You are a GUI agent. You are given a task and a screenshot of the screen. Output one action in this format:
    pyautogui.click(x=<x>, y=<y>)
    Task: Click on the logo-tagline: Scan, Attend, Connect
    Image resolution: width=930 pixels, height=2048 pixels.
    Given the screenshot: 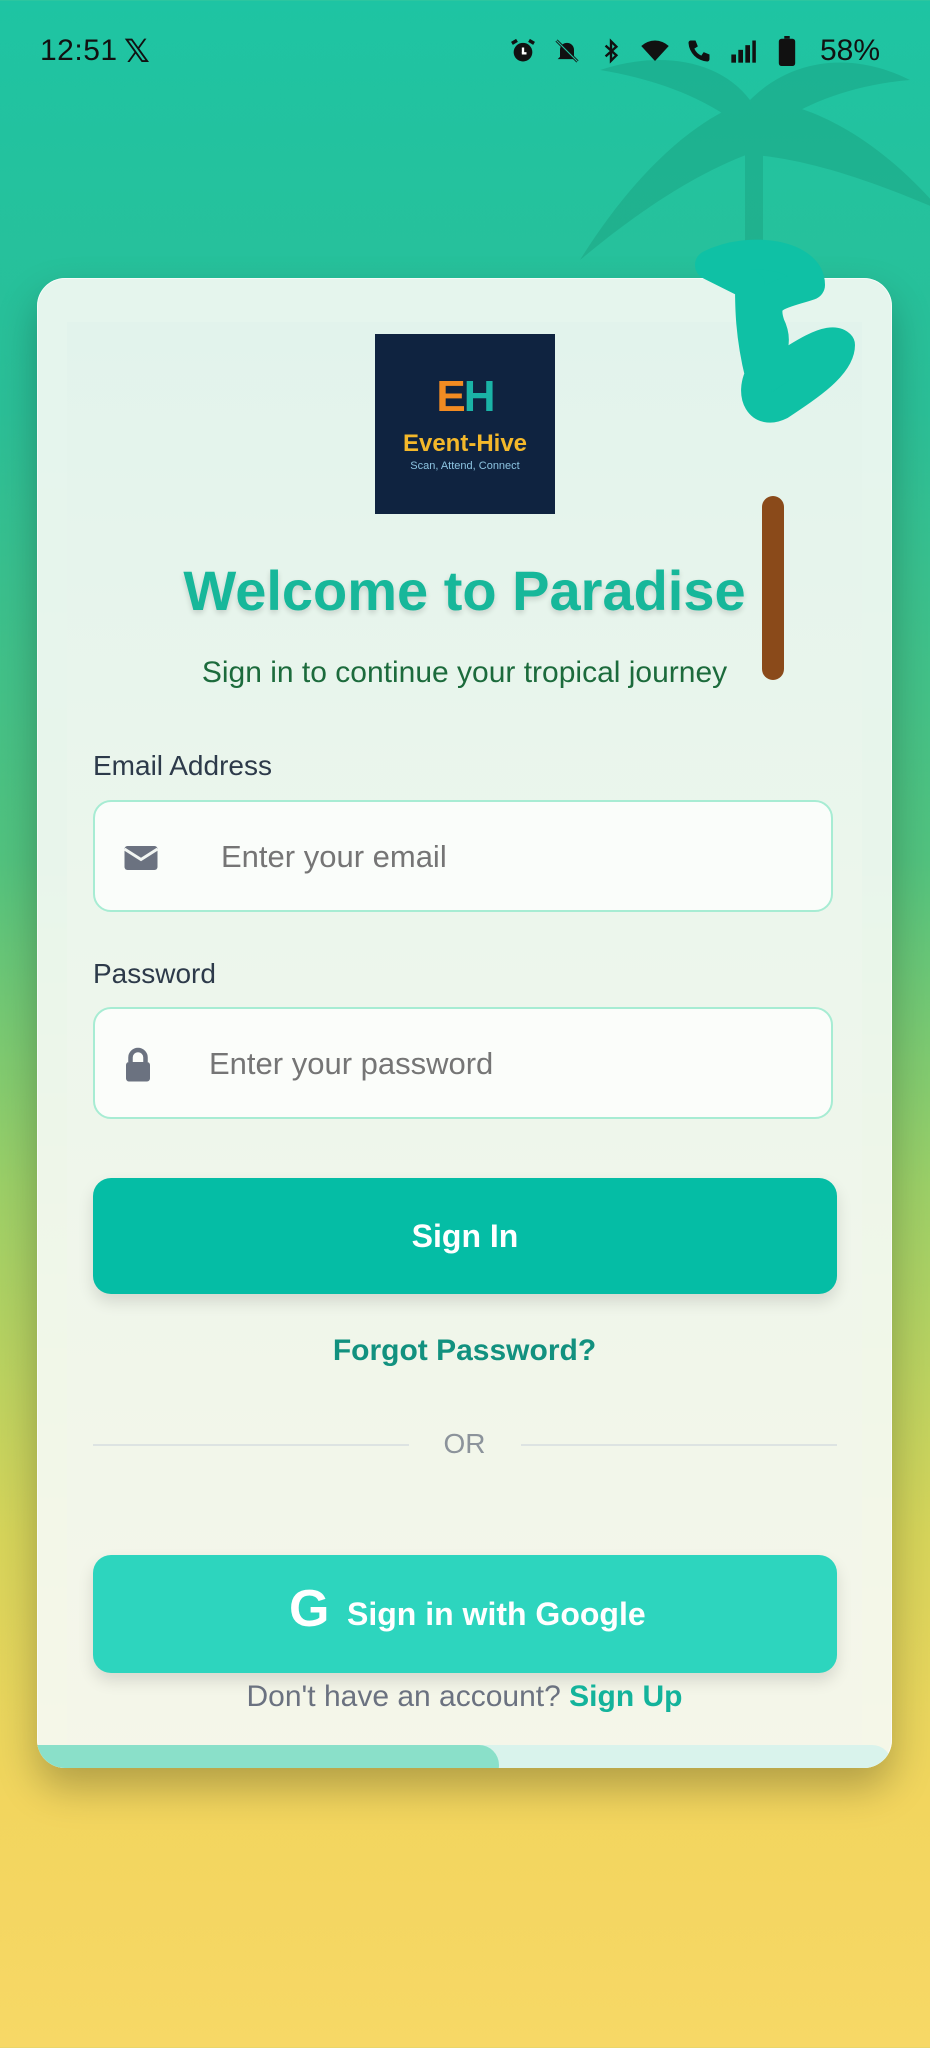 What is the action you would take?
    pyautogui.click(x=465, y=466)
    